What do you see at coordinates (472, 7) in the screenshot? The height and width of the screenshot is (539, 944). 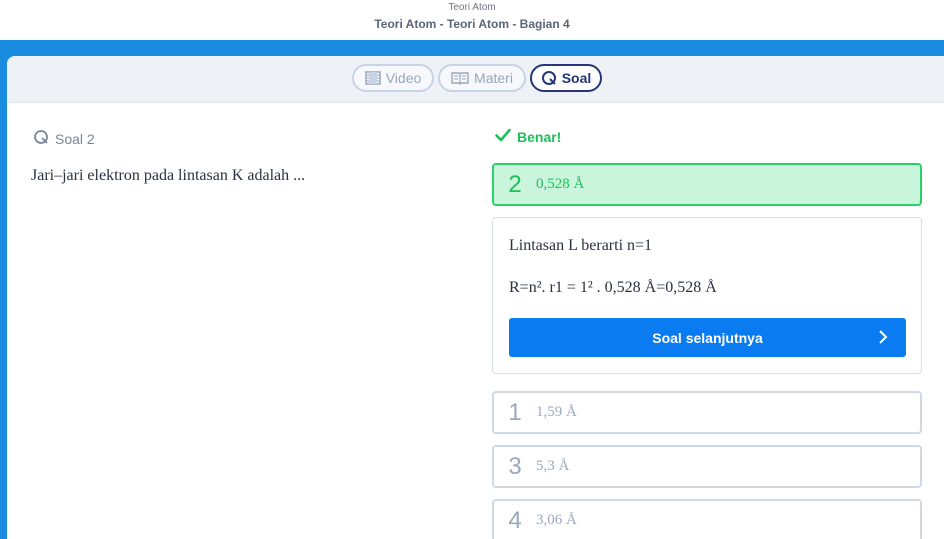 I see `course-subtitle: Teori Atom` at bounding box center [472, 7].